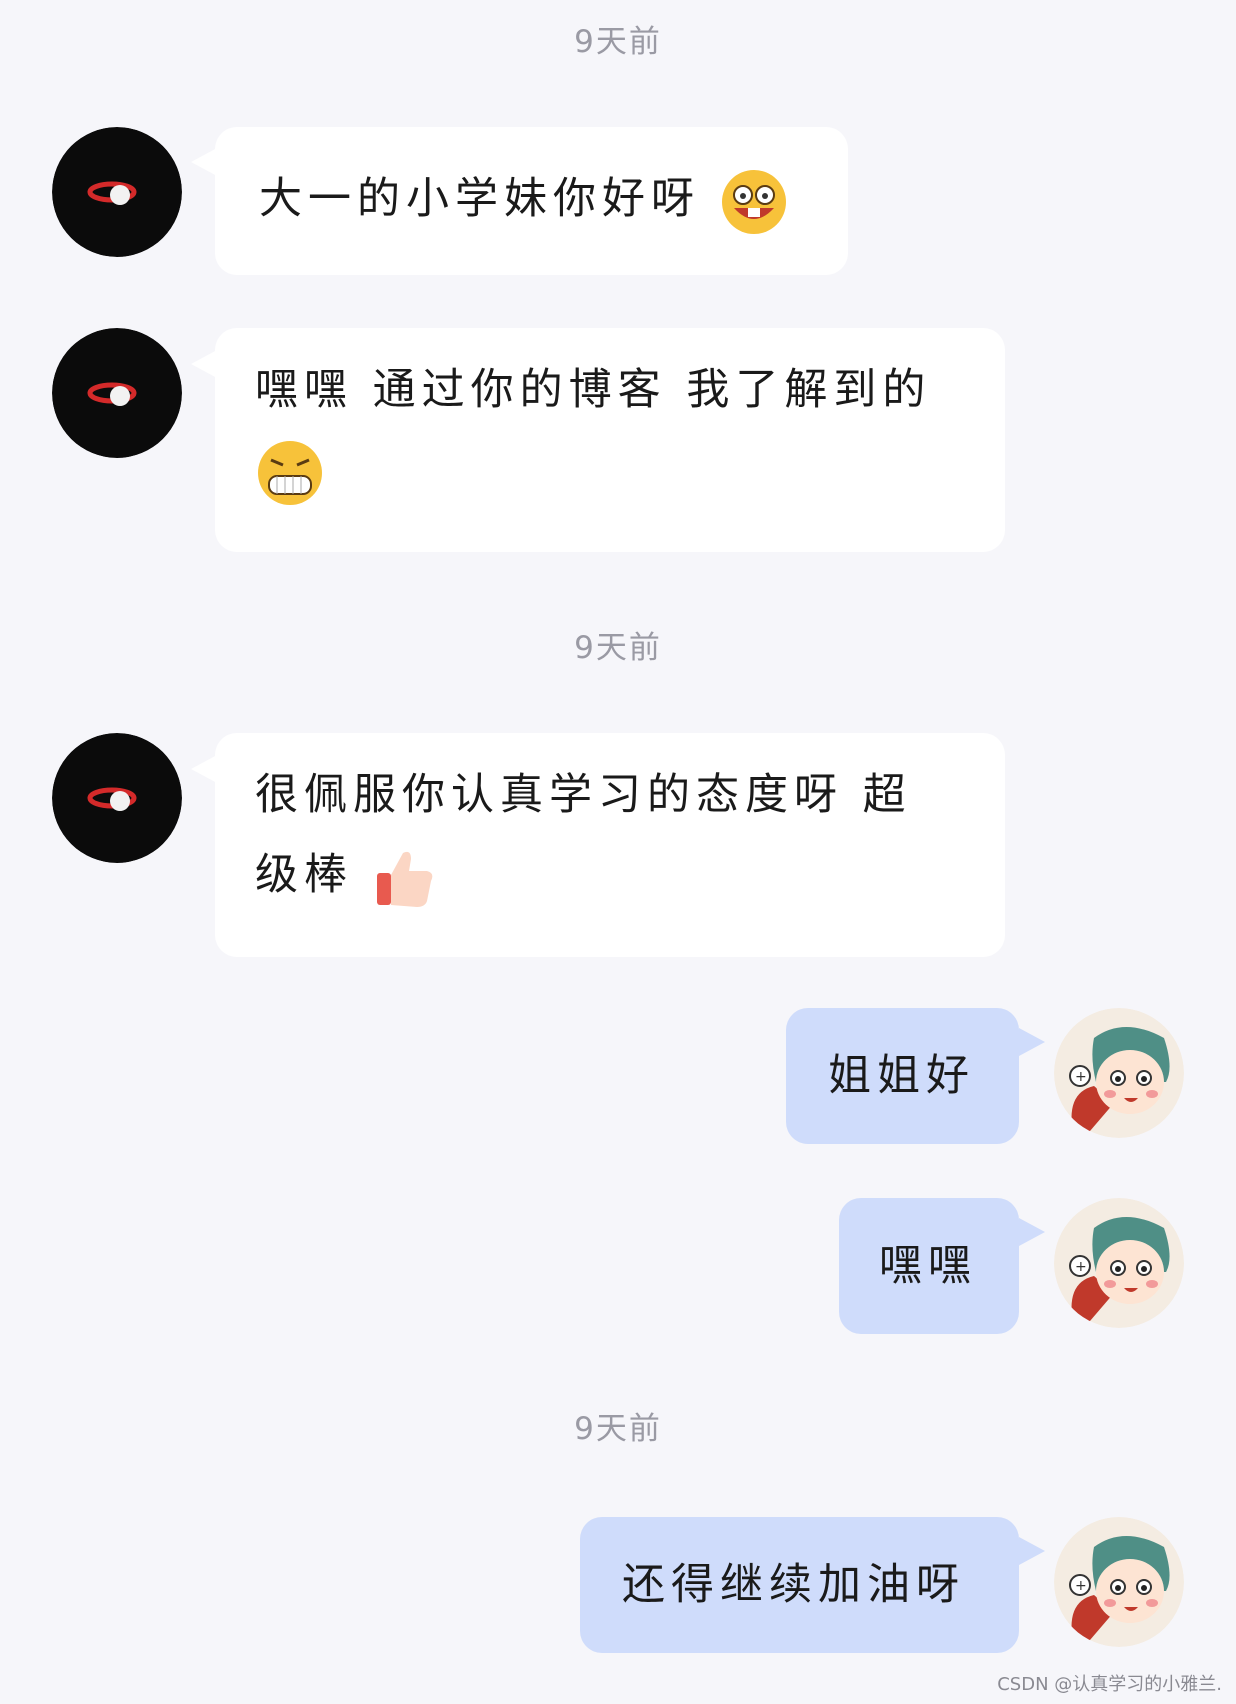 Image resolution: width=1236 pixels, height=1704 pixels. I want to click on message-bubble-incoming: 大一的小学妹你好呀, so click(531, 201).